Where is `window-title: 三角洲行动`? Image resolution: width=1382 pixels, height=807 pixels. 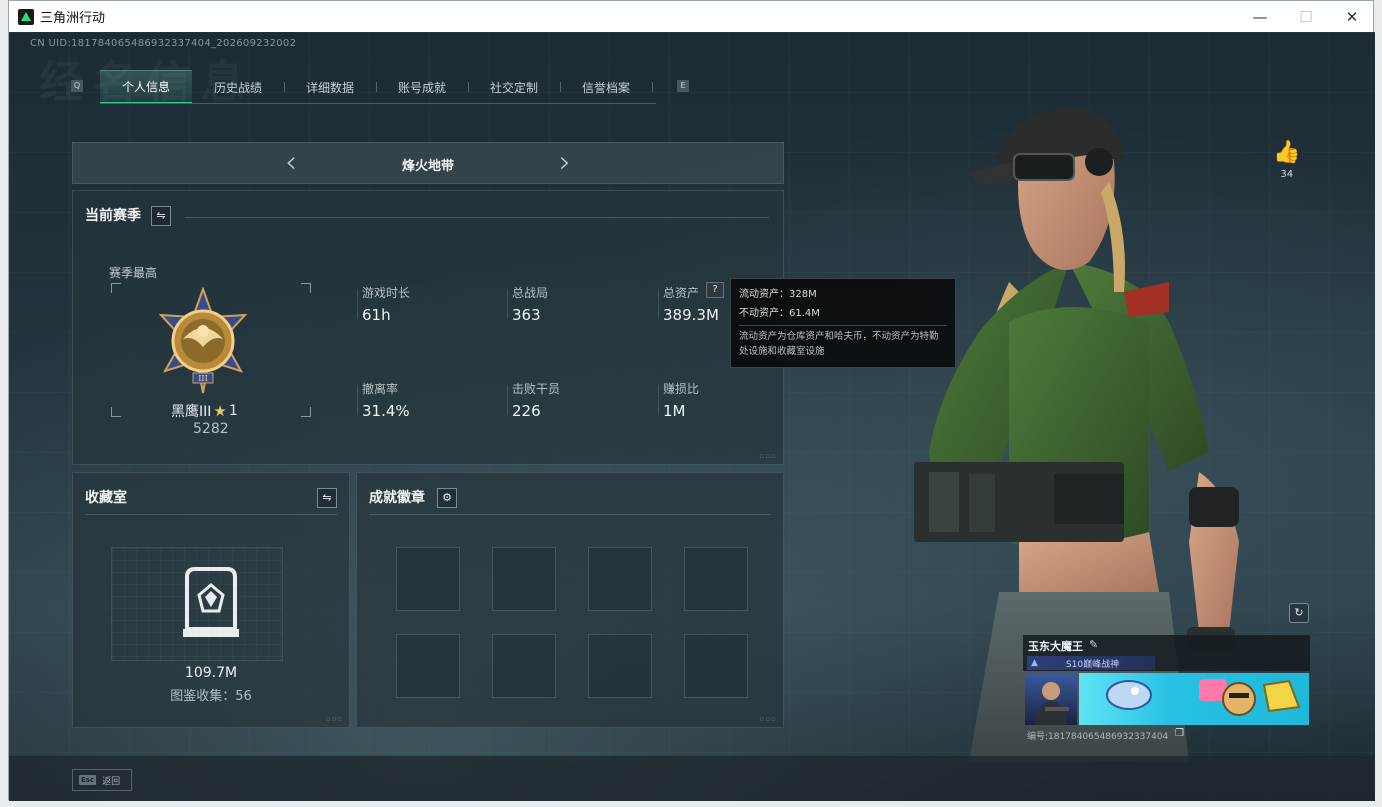 window-title: 三角洲行动 is located at coordinates (73, 18).